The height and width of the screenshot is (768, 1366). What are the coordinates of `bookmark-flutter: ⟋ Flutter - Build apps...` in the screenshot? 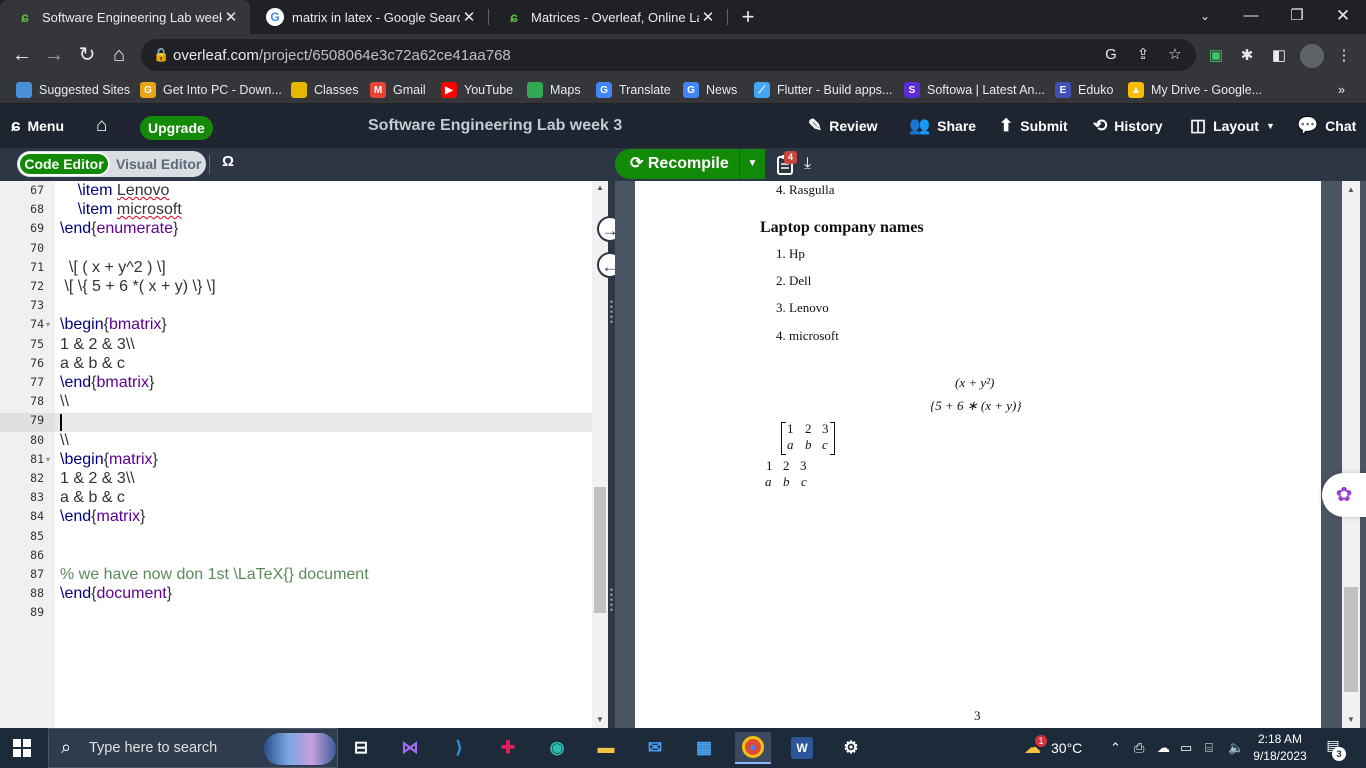 It's located at (823, 90).